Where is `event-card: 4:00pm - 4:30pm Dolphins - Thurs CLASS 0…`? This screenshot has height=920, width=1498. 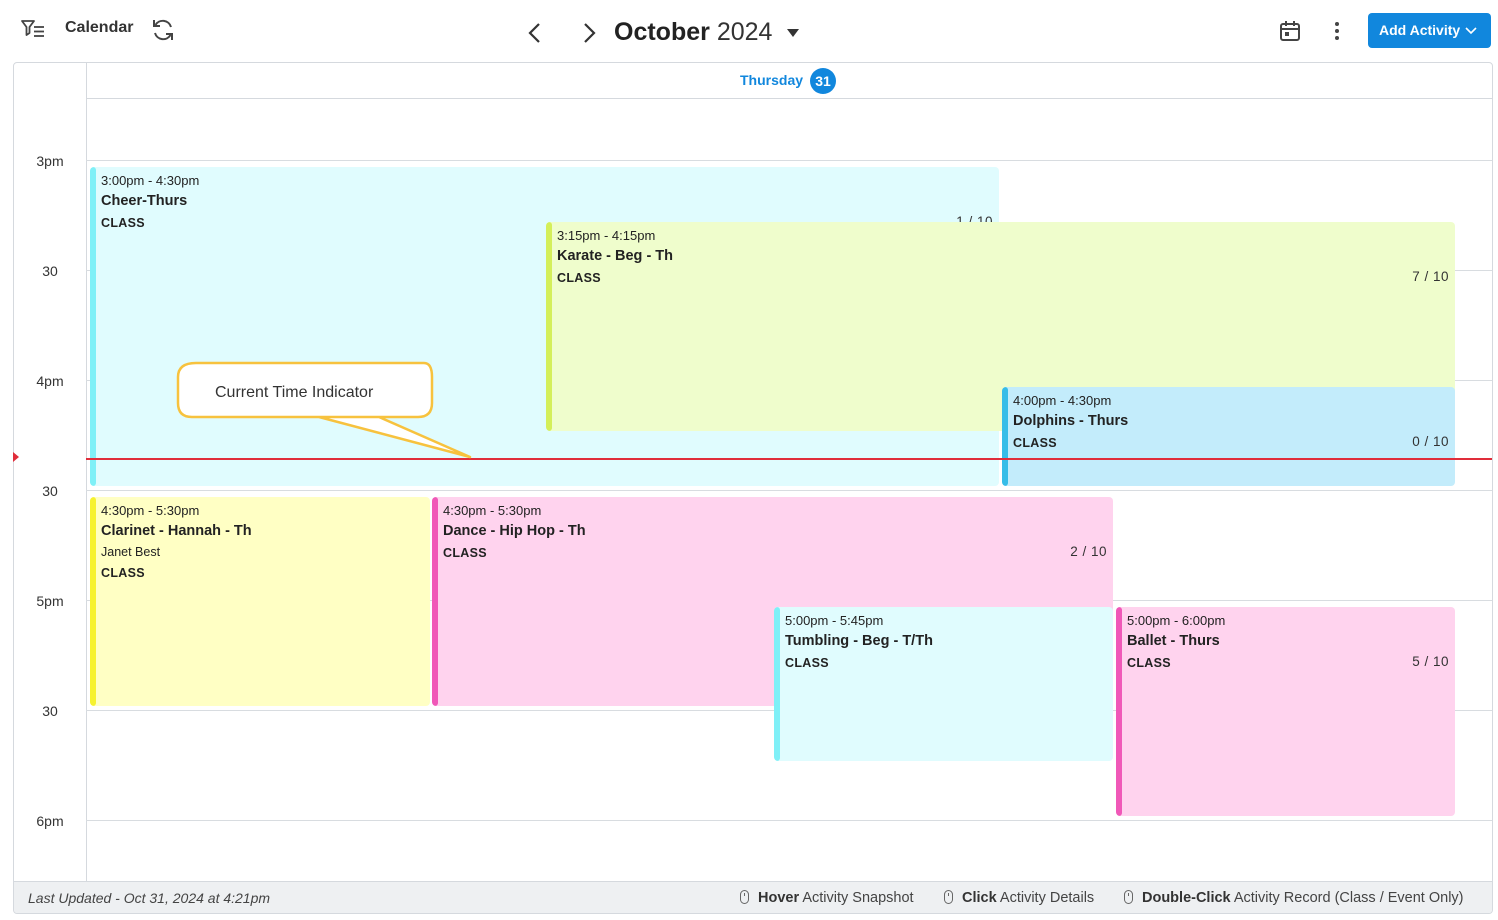
event-card: 4:00pm - 4:30pm Dolphins - Thurs CLASS 0… is located at coordinates (1228, 436).